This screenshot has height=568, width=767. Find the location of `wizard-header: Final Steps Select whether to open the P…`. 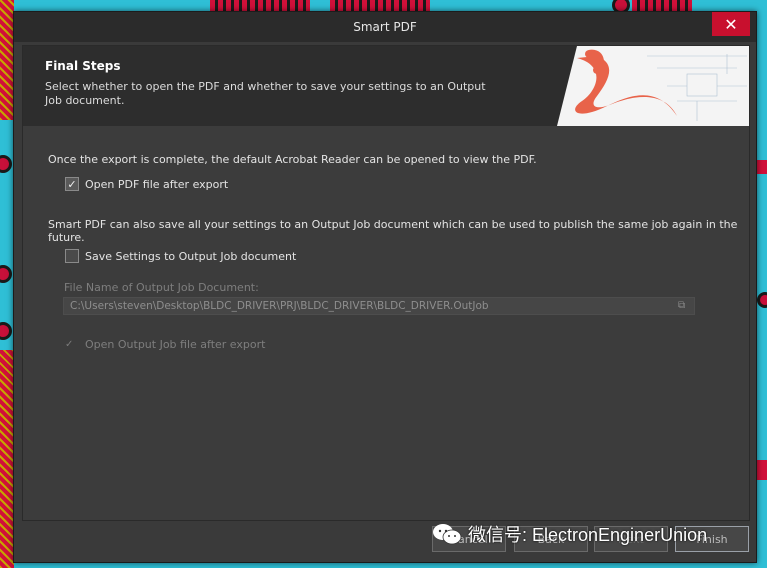

wizard-header: Final Steps Select whether to open the P… is located at coordinates (386, 86).